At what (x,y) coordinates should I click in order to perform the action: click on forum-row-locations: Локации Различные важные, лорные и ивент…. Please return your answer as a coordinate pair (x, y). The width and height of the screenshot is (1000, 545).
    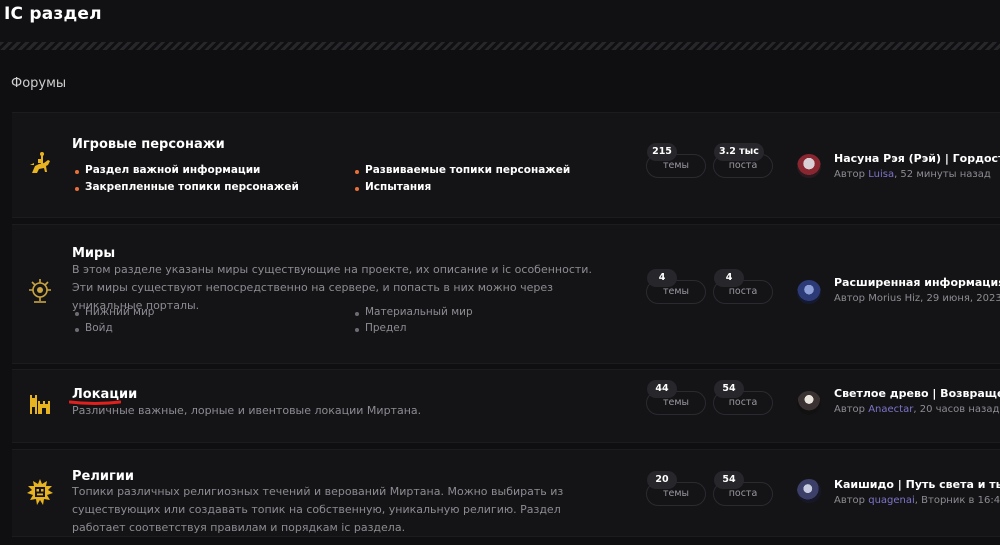
    Looking at the image, I should click on (506, 406).